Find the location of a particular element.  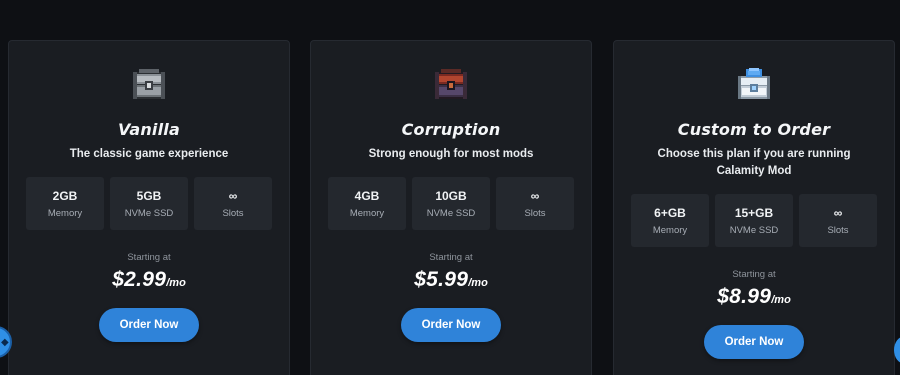

plan-subtitle: Strong enough for most mods is located at coordinates (451, 154).